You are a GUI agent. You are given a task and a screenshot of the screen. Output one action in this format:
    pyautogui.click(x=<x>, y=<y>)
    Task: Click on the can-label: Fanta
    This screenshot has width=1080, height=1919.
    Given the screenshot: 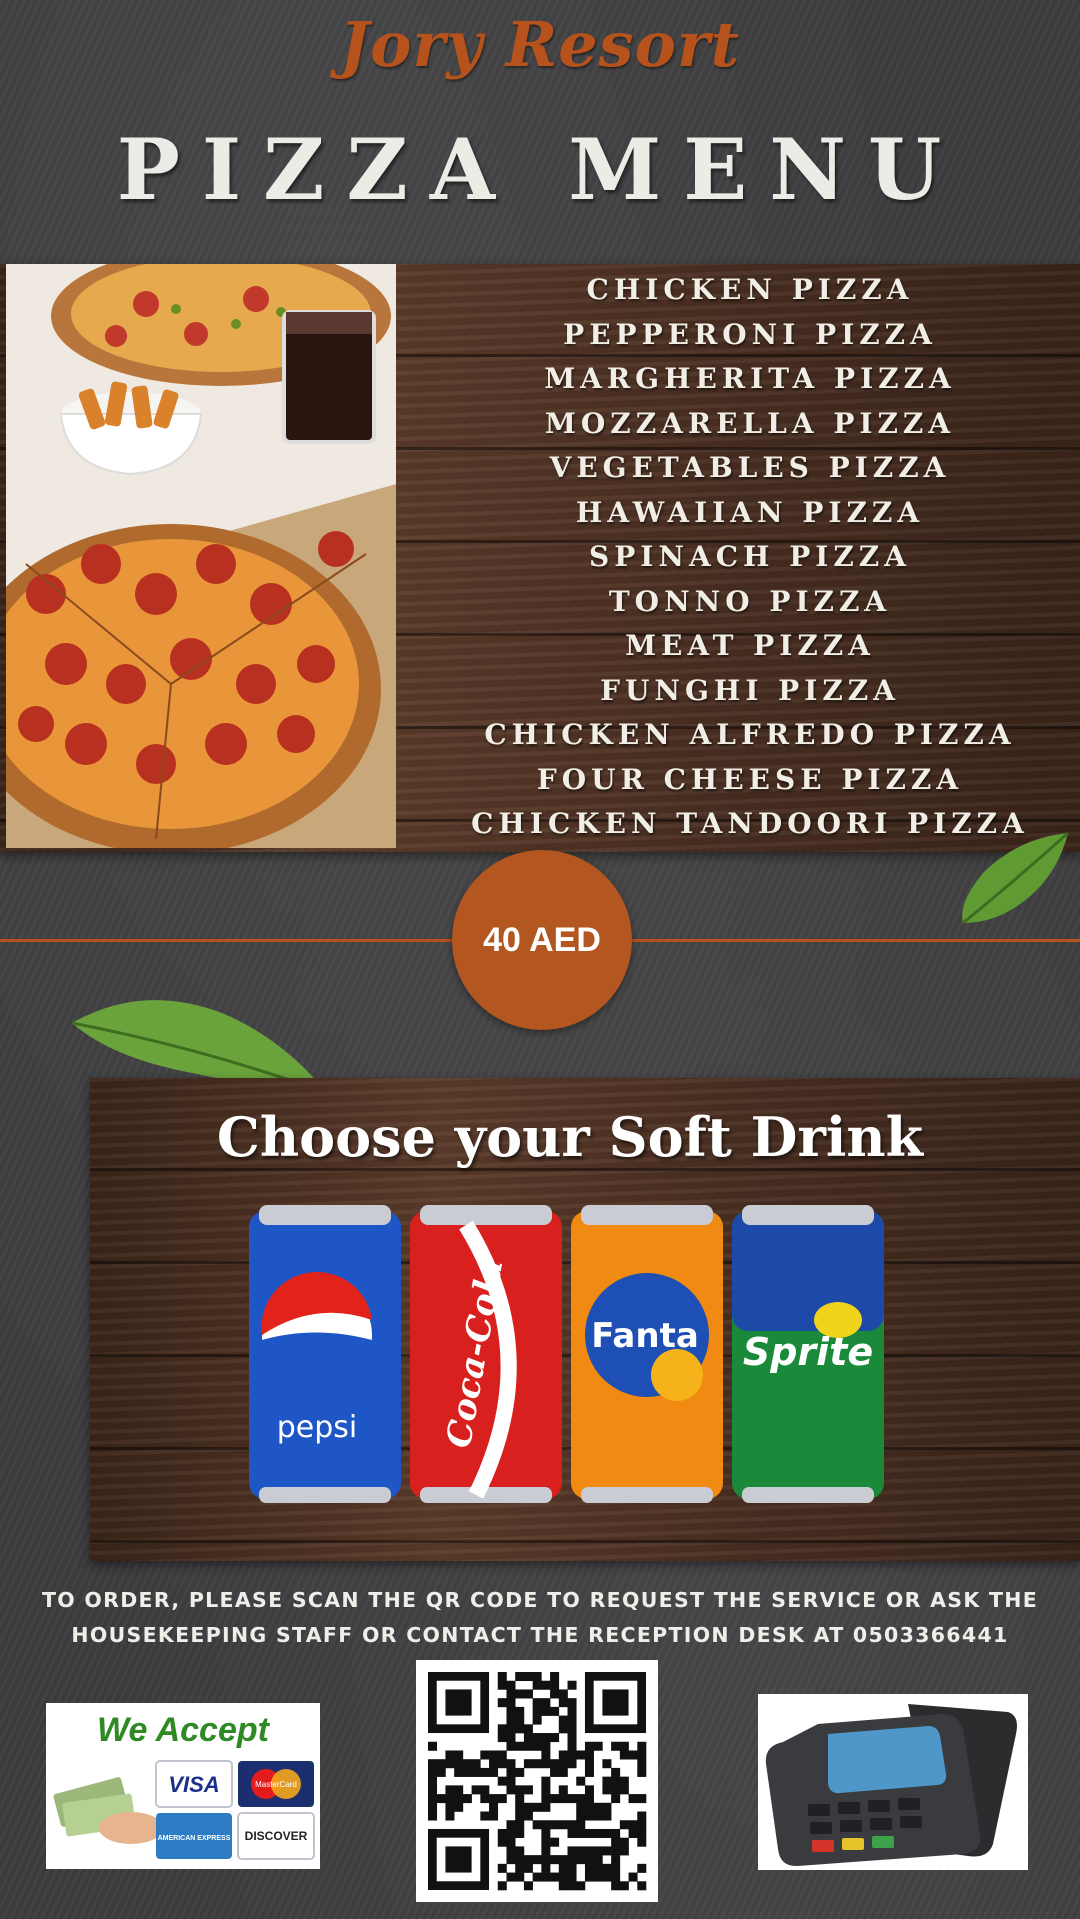 What is the action you would take?
    pyautogui.click(x=645, y=1336)
    